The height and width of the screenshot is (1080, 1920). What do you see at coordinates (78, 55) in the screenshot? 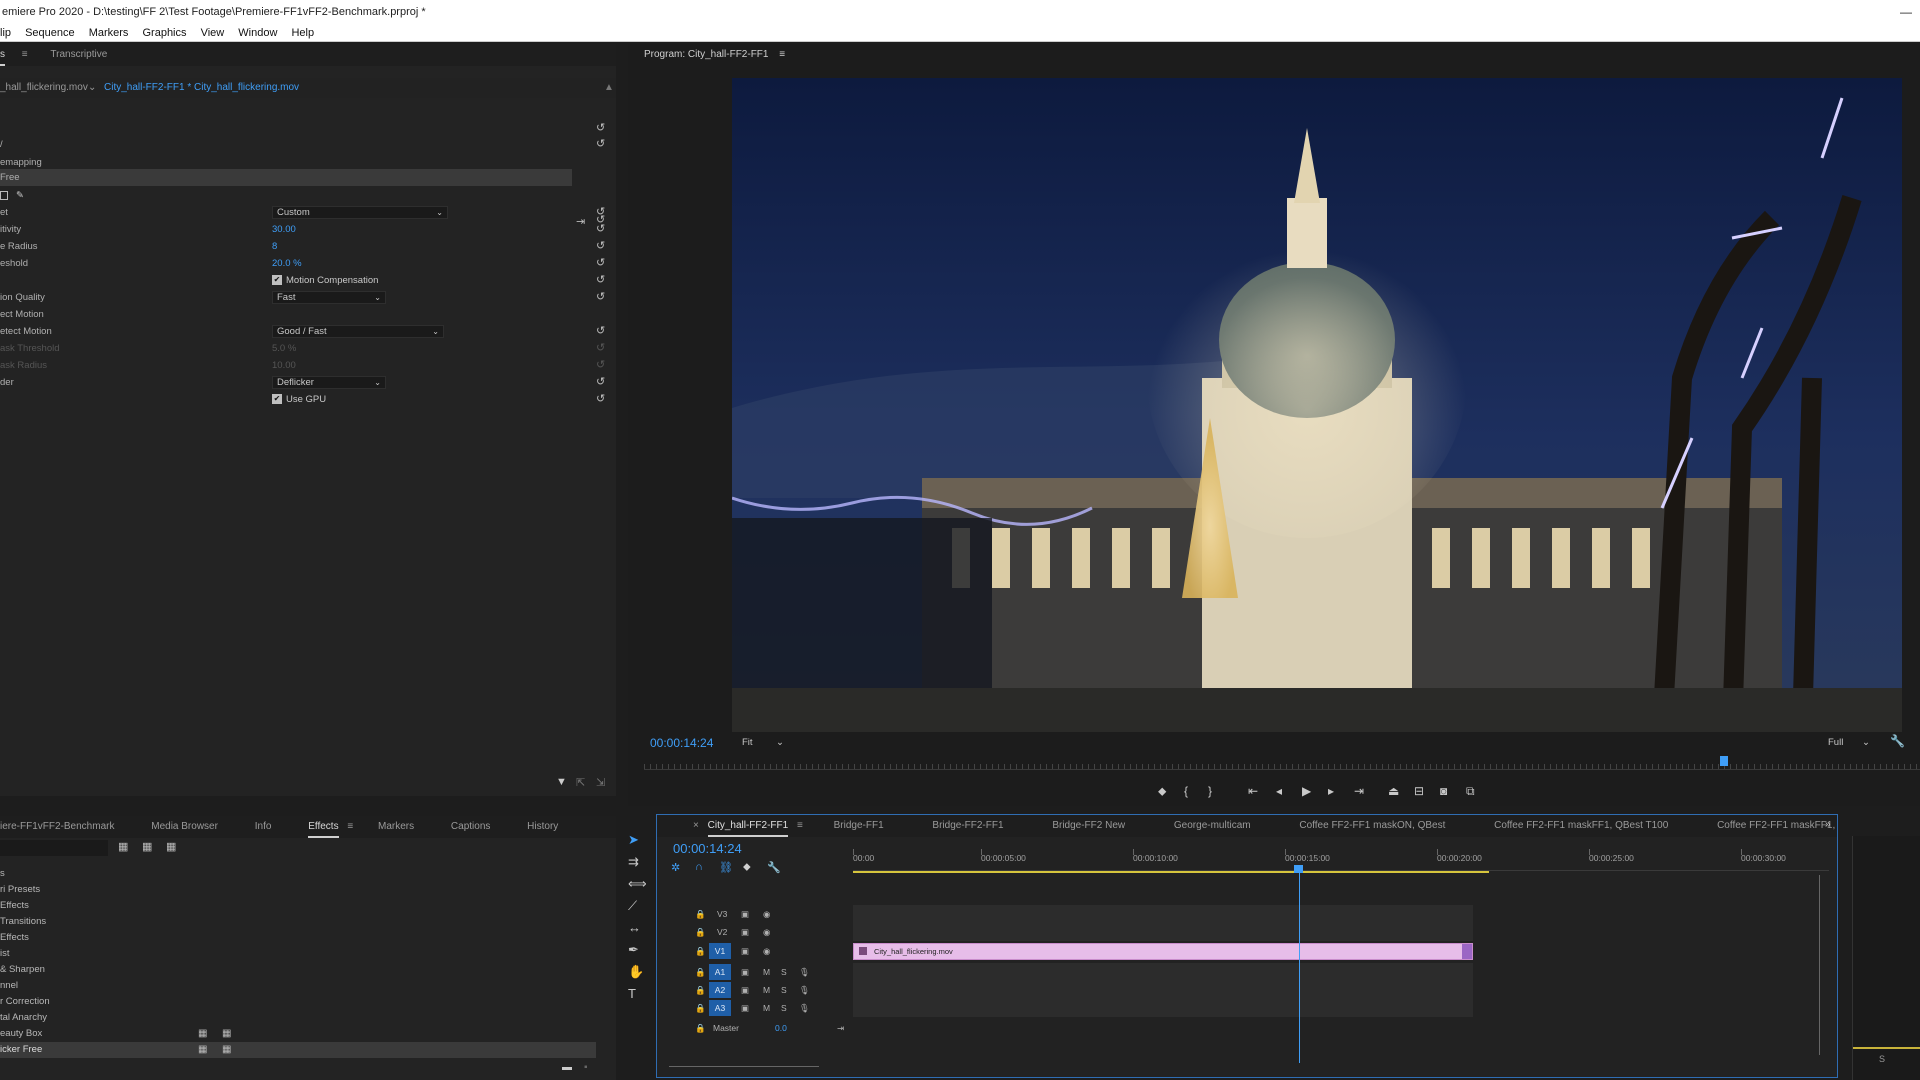
I see `tab-transcriptive: Transcriptive` at bounding box center [78, 55].